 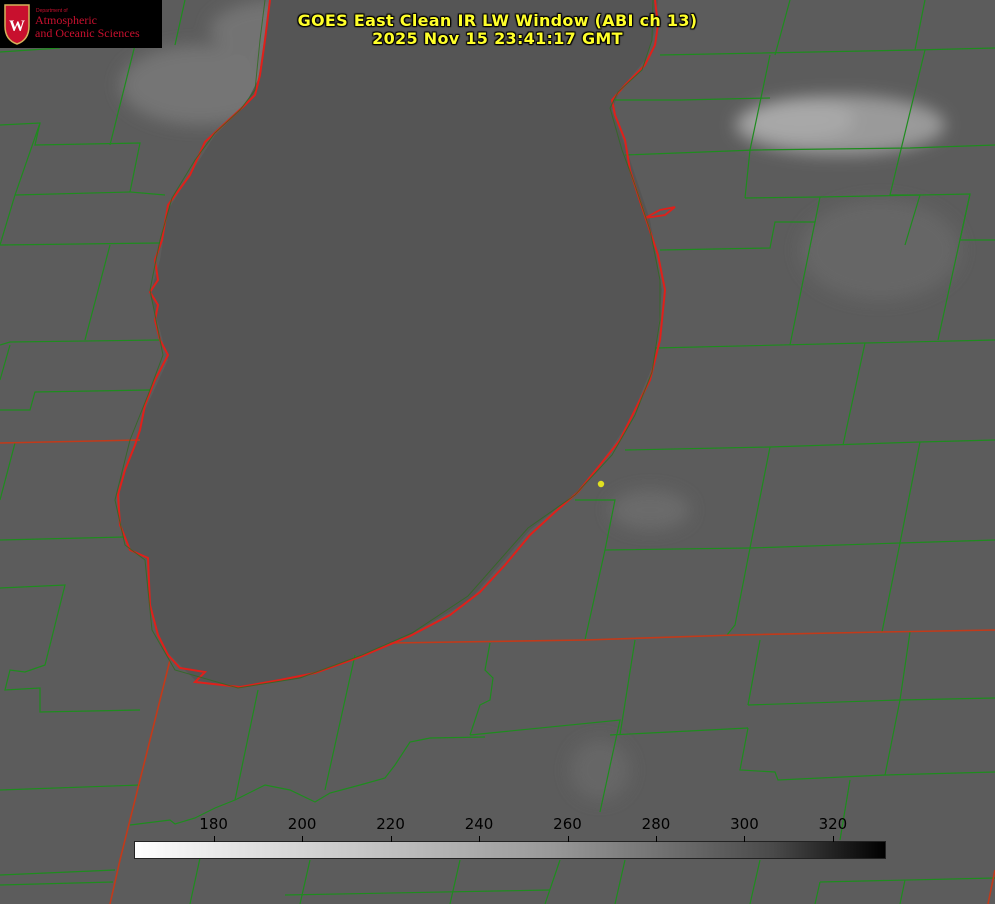 I want to click on colorbar-tick-label: 320, so click(x=833, y=824).